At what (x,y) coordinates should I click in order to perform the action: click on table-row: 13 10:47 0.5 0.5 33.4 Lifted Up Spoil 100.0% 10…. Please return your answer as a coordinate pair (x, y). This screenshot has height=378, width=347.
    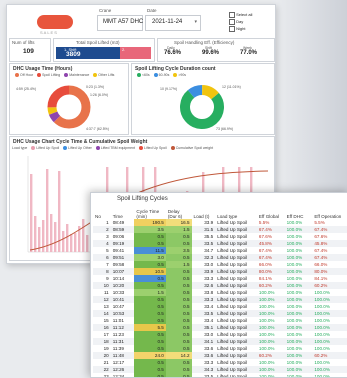
    Looking at the image, I should click on (220, 306).